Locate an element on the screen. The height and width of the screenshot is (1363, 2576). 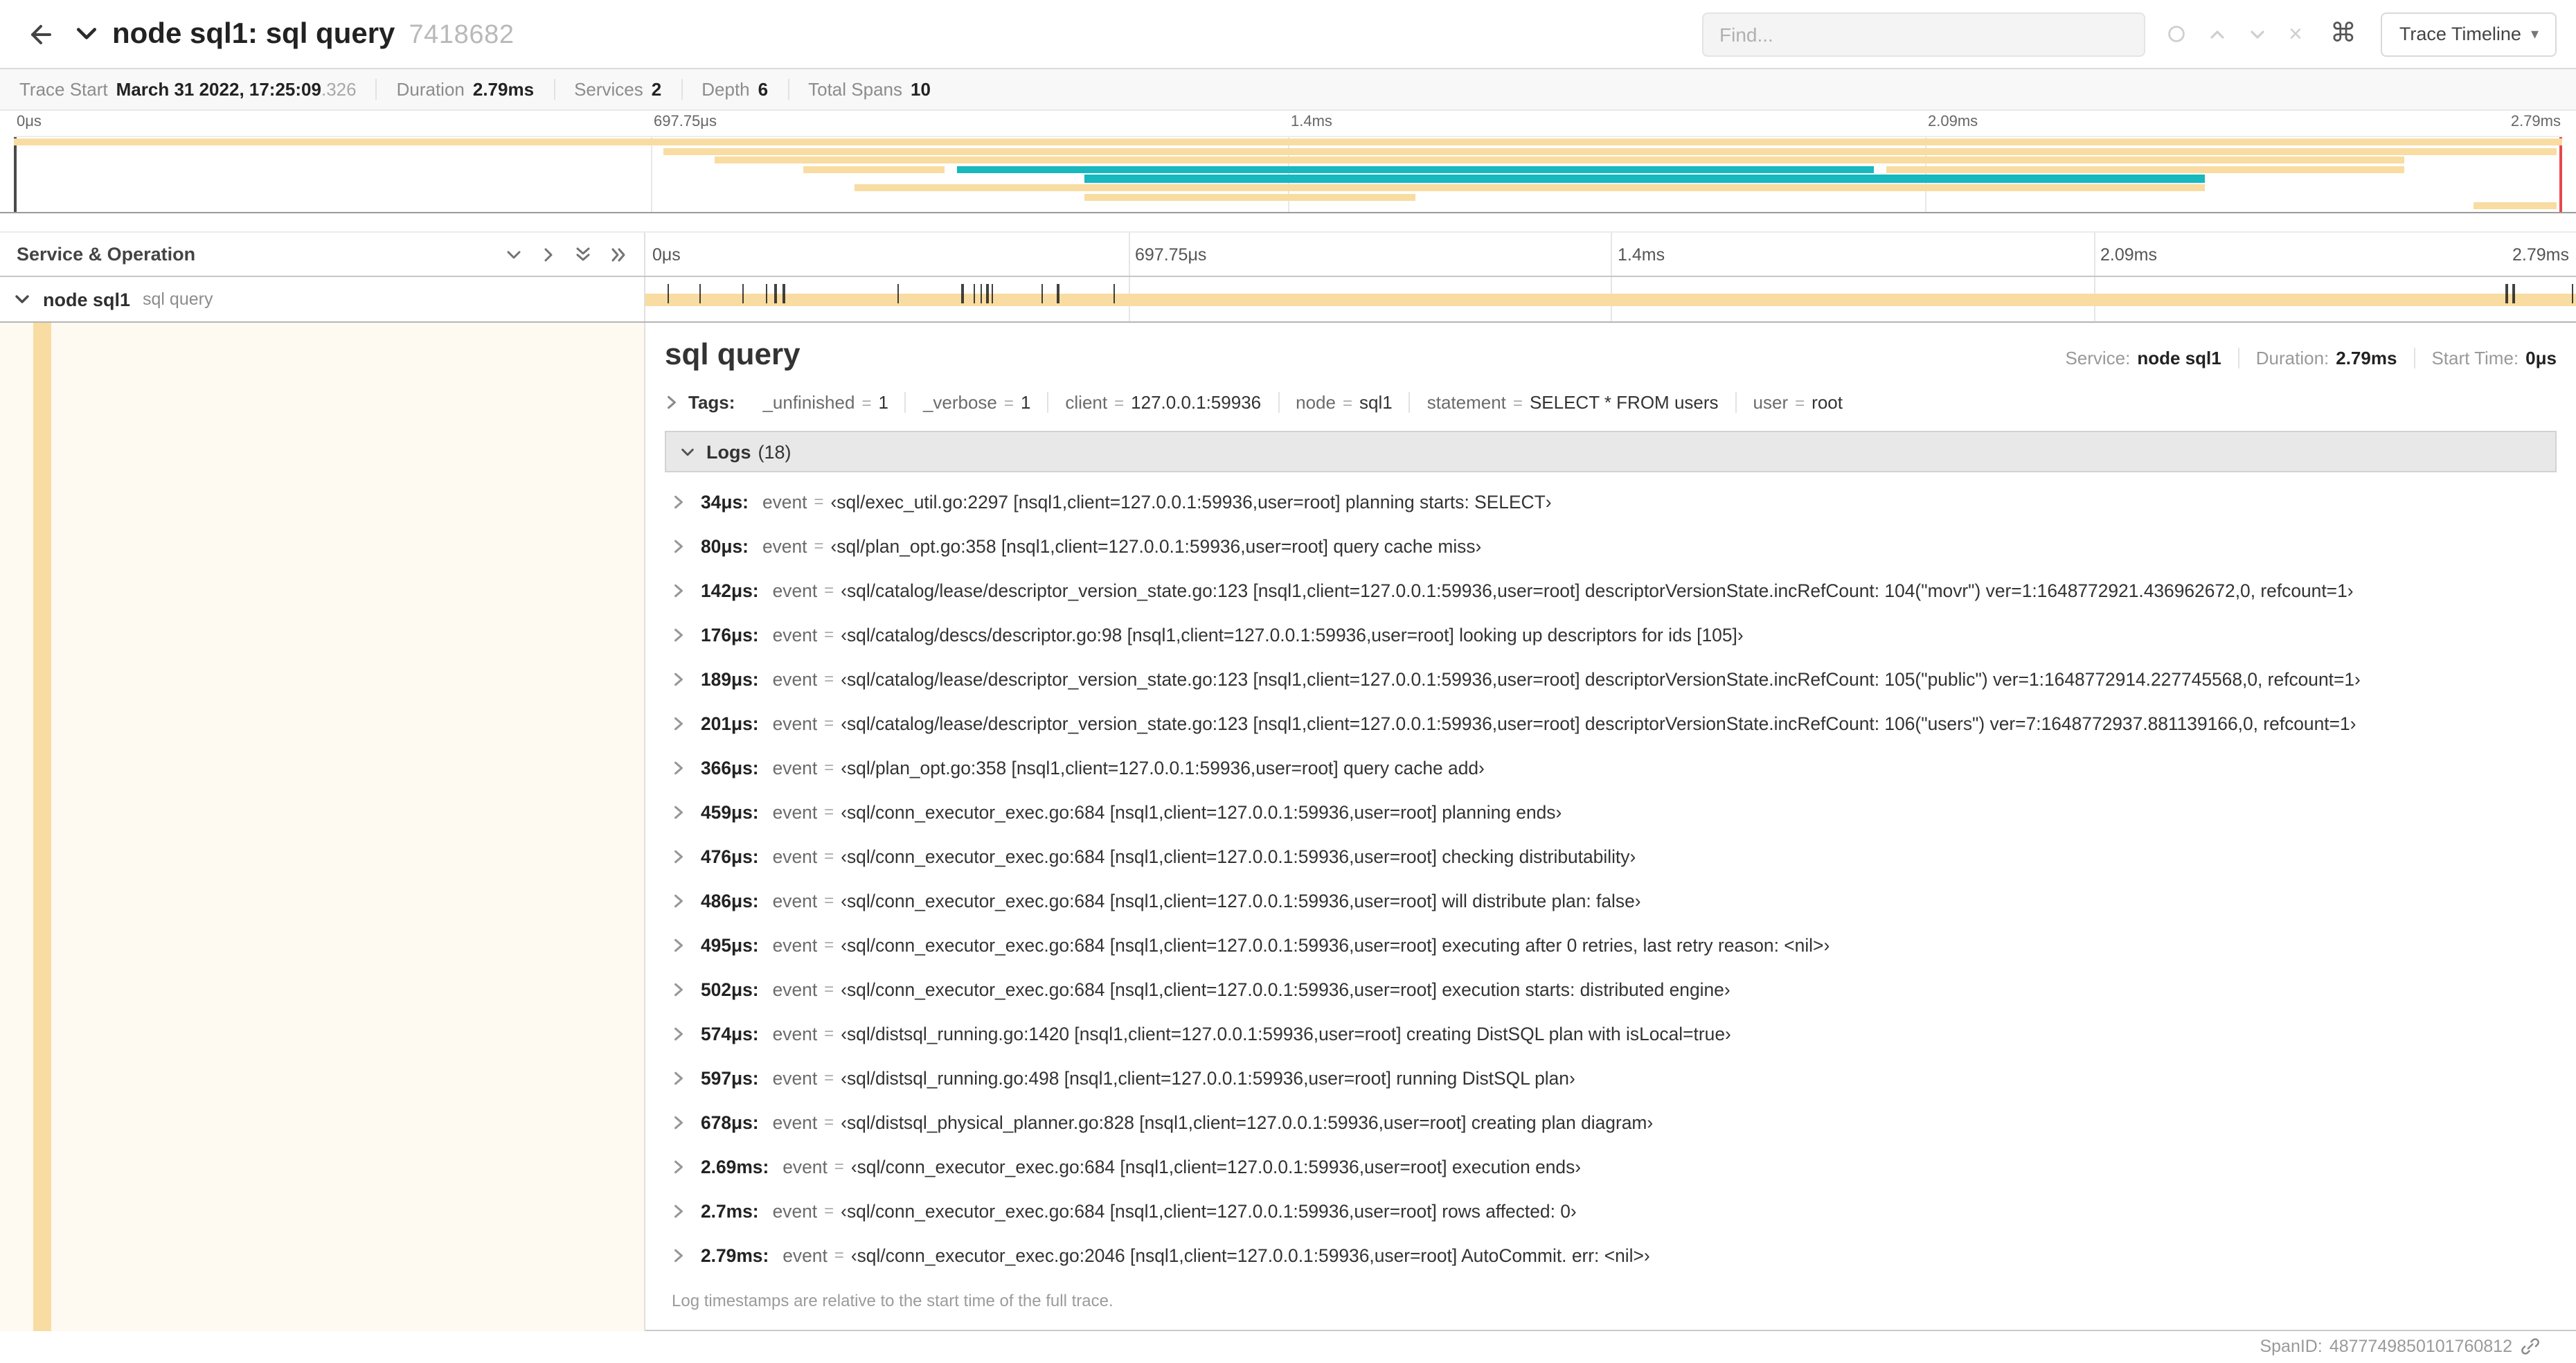
logs-title: Logs is located at coordinates (729, 452).